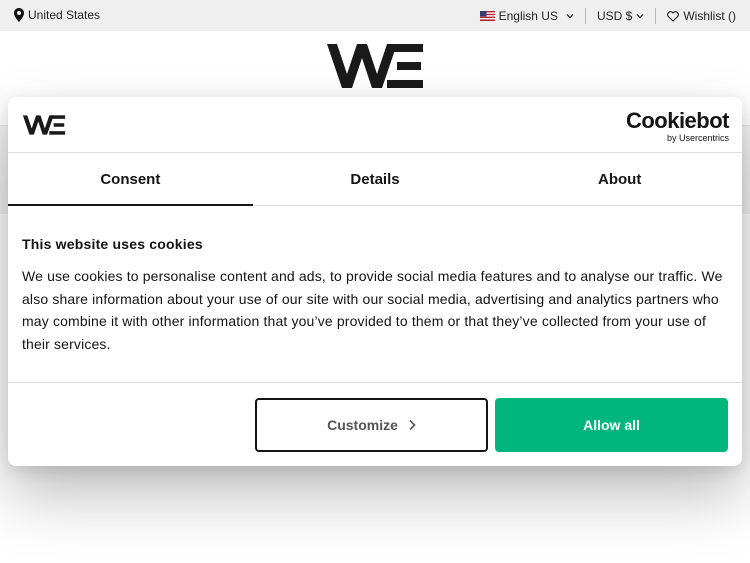 This screenshot has width=750, height=563. Describe the element at coordinates (697, 138) in the screenshot. I see `cookiebot-subtitle: by Usercentrics` at that location.